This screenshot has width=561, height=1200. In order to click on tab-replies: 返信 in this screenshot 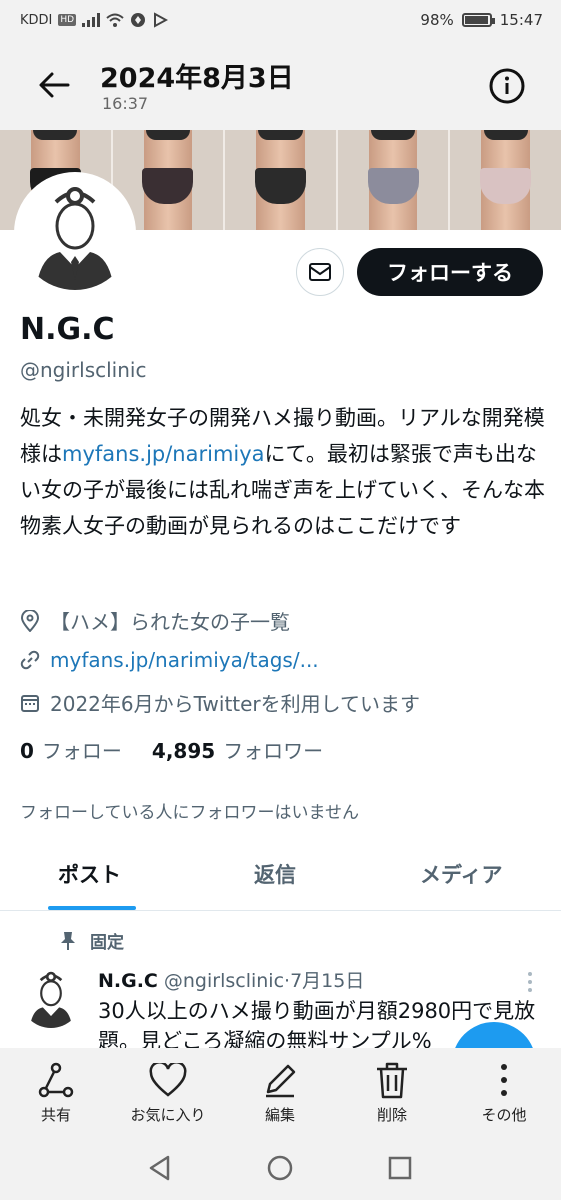, I will do `click(275, 874)`.